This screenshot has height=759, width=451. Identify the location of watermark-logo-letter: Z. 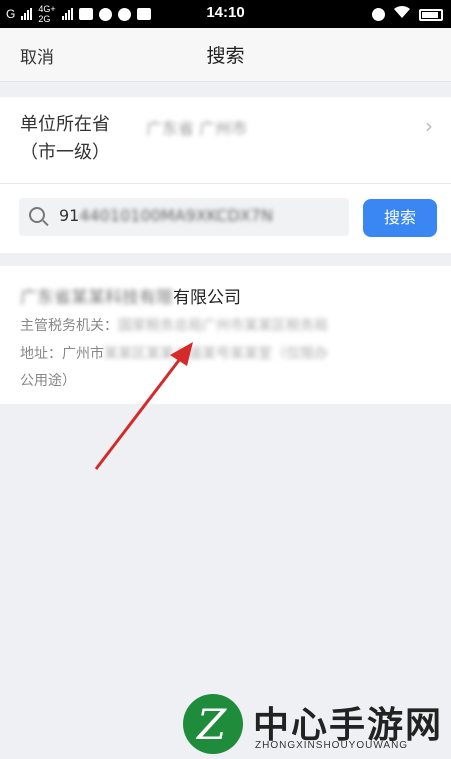
(212, 724).